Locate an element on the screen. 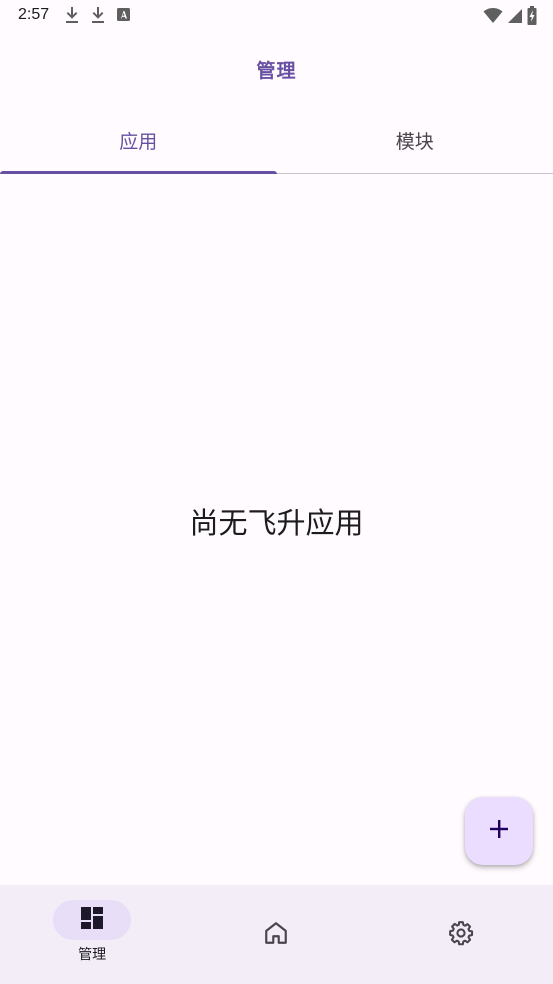 Image resolution: width=553 pixels, height=984 pixels. nav-item-settings-pill is located at coordinates (461, 935).